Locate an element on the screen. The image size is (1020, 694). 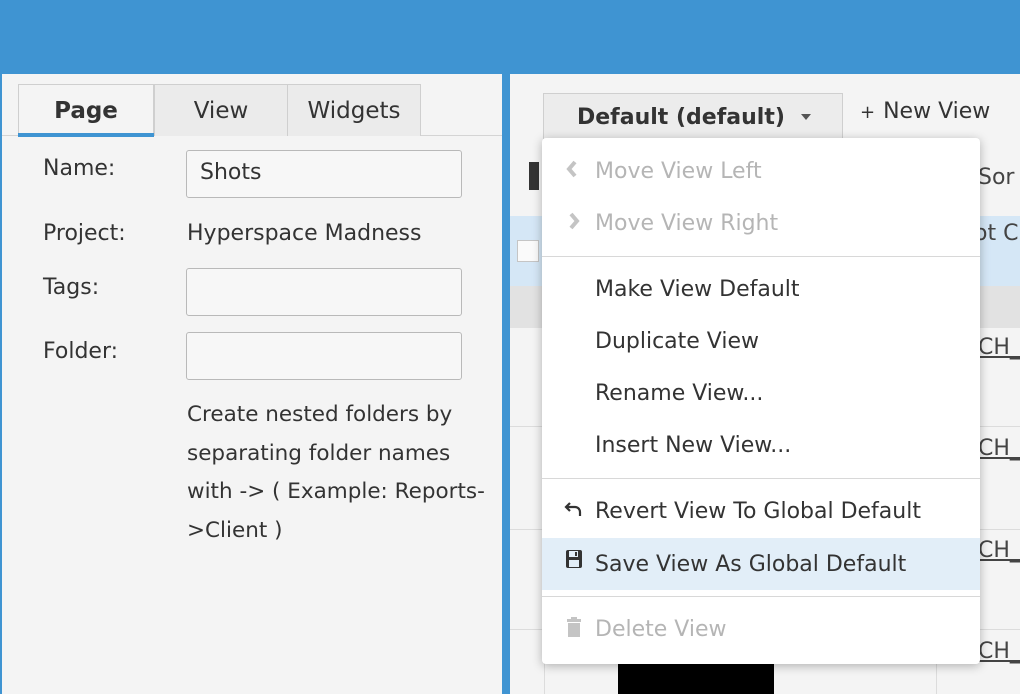
view-select-label: Default (default) is located at coordinates (681, 117).